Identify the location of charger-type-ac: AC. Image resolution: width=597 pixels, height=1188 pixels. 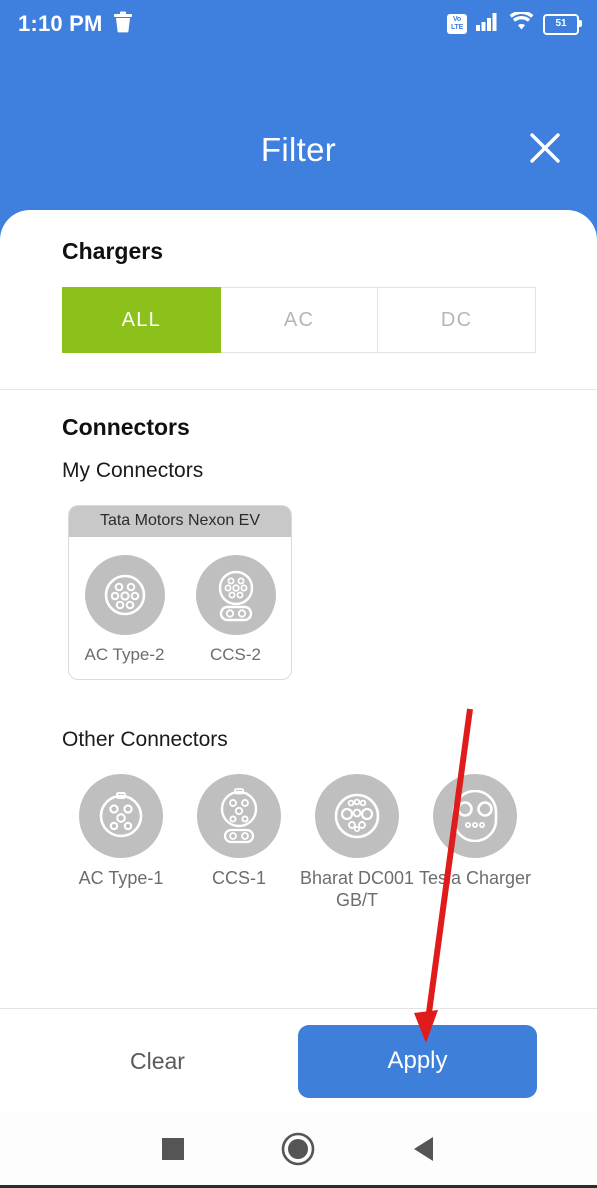
(299, 320).